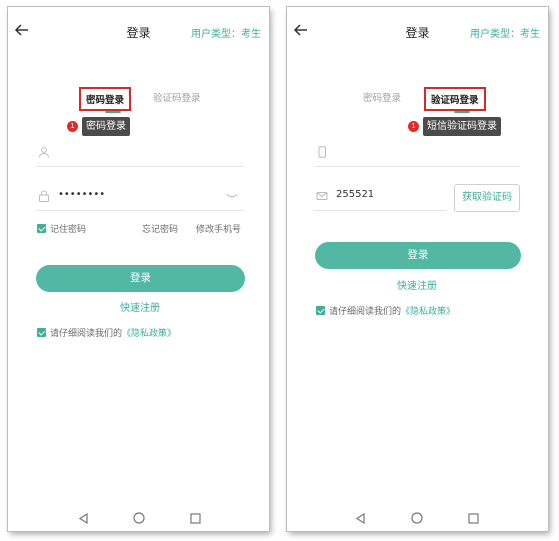 The height and width of the screenshot is (541, 559). Describe the element at coordinates (417, 153) in the screenshot. I see `phone-number-field` at that location.